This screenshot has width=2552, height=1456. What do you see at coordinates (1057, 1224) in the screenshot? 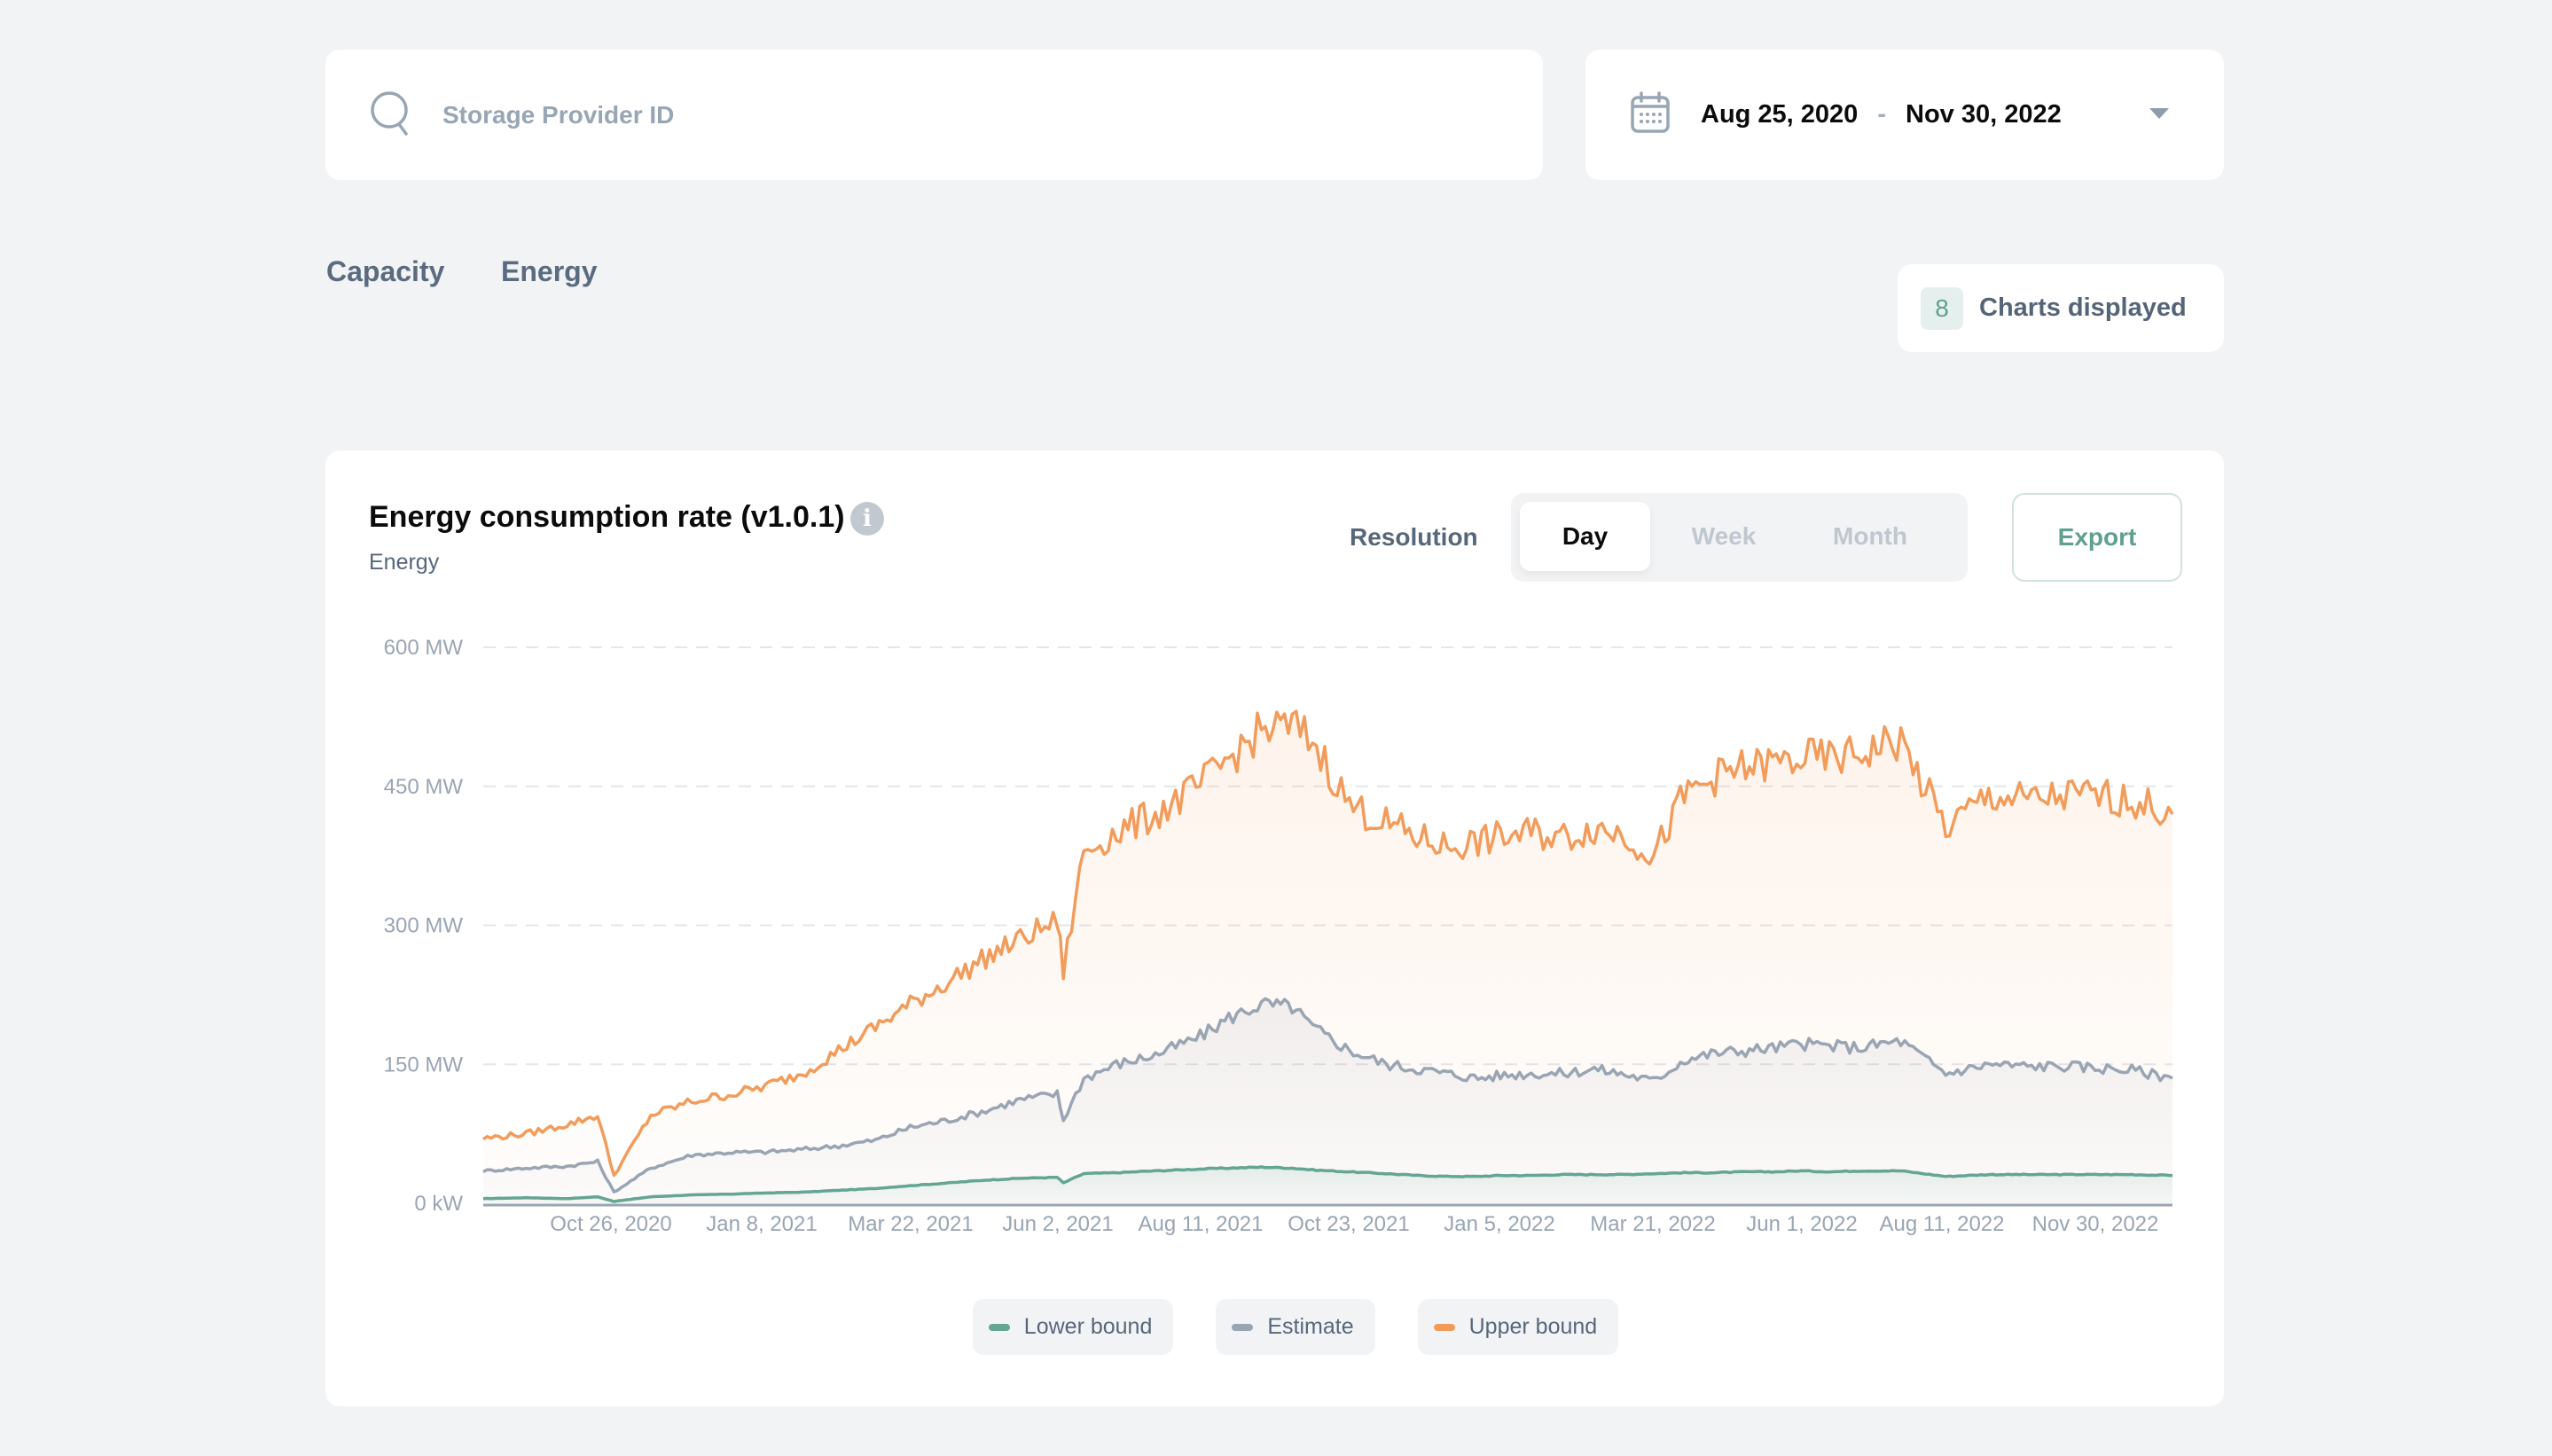
I see `x-tick-label: Jun 2, 2021` at bounding box center [1057, 1224].